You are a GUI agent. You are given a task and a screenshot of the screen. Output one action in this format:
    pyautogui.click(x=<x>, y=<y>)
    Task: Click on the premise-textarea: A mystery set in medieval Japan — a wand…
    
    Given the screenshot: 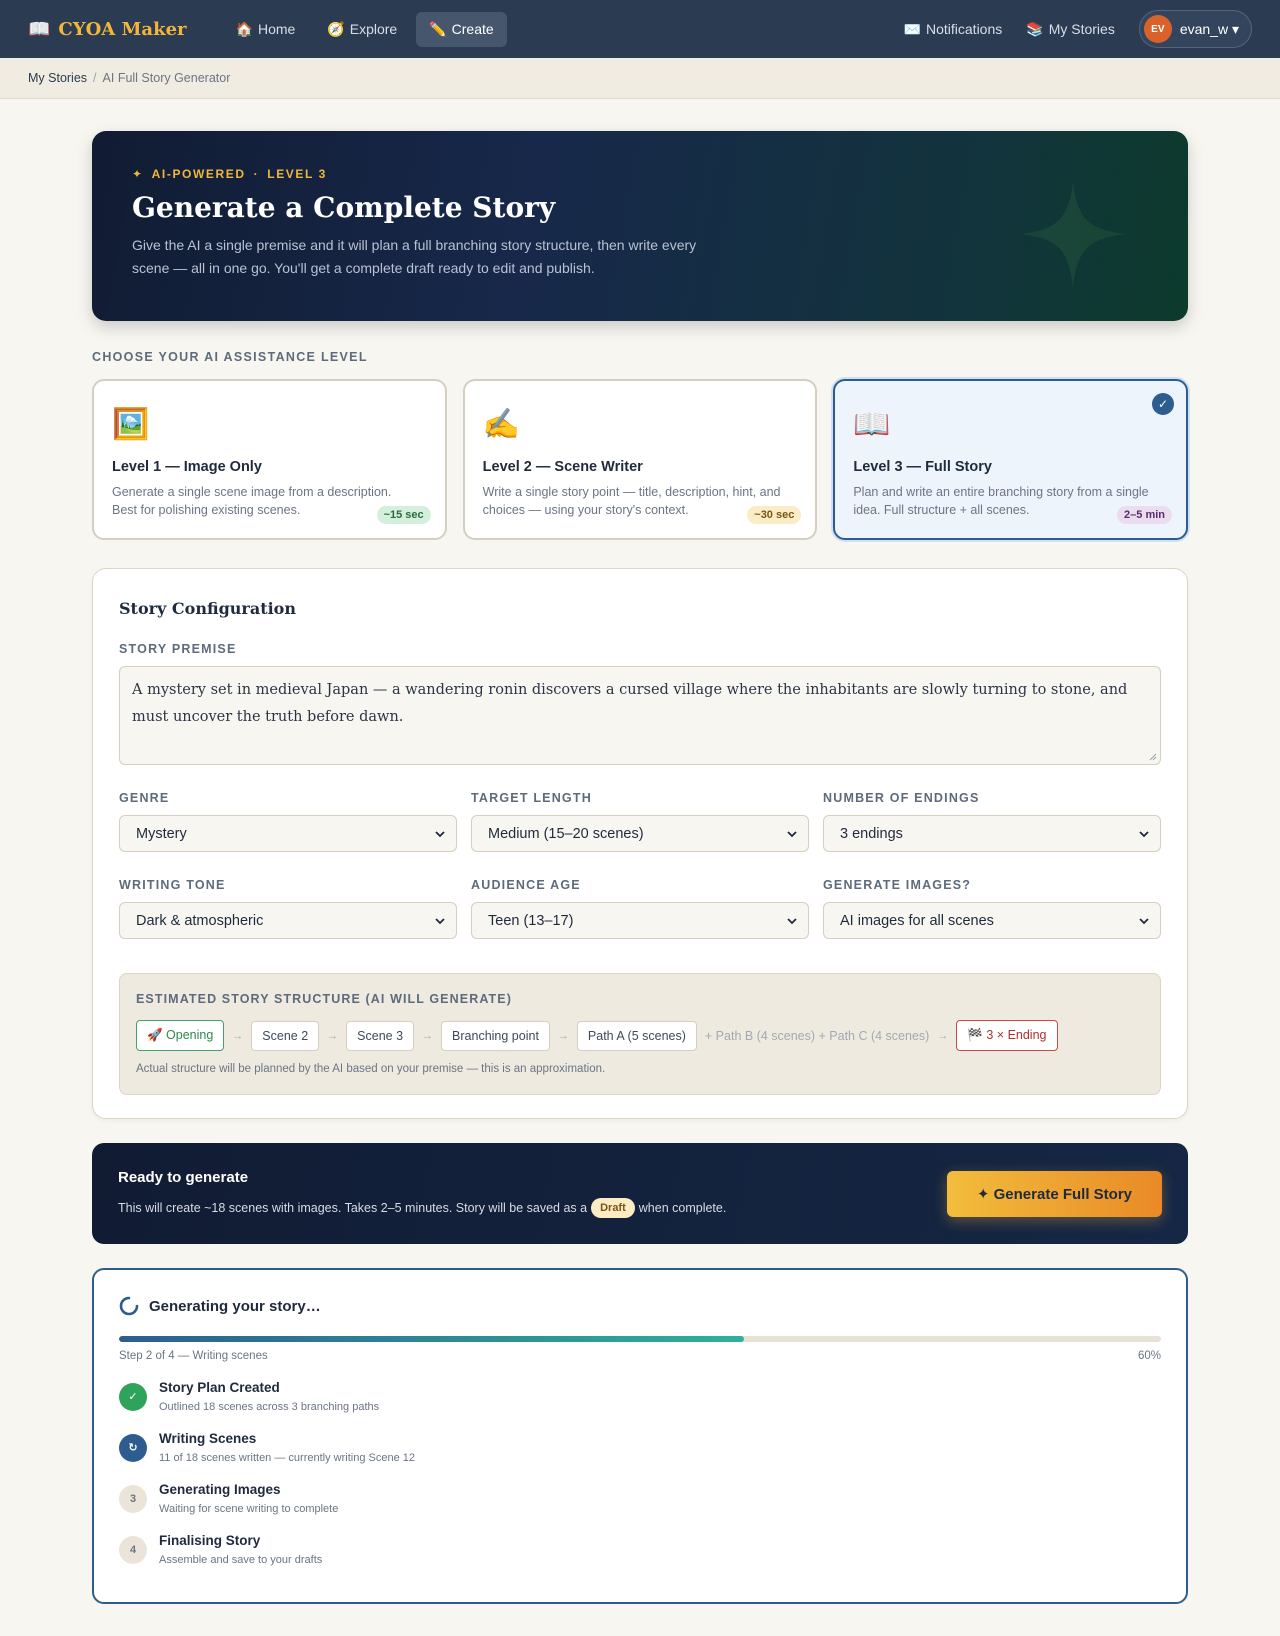 What is the action you would take?
    pyautogui.click(x=640, y=715)
    